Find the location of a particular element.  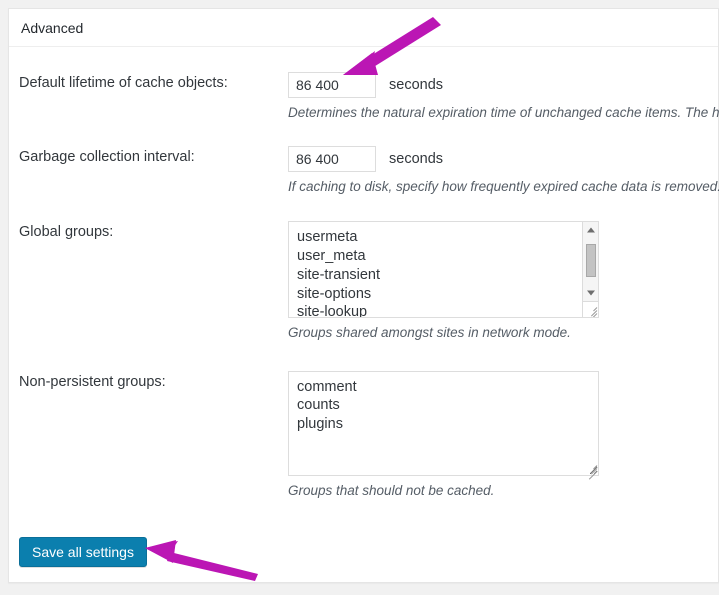

label-global-groups: Global groups: is located at coordinates (66, 232).